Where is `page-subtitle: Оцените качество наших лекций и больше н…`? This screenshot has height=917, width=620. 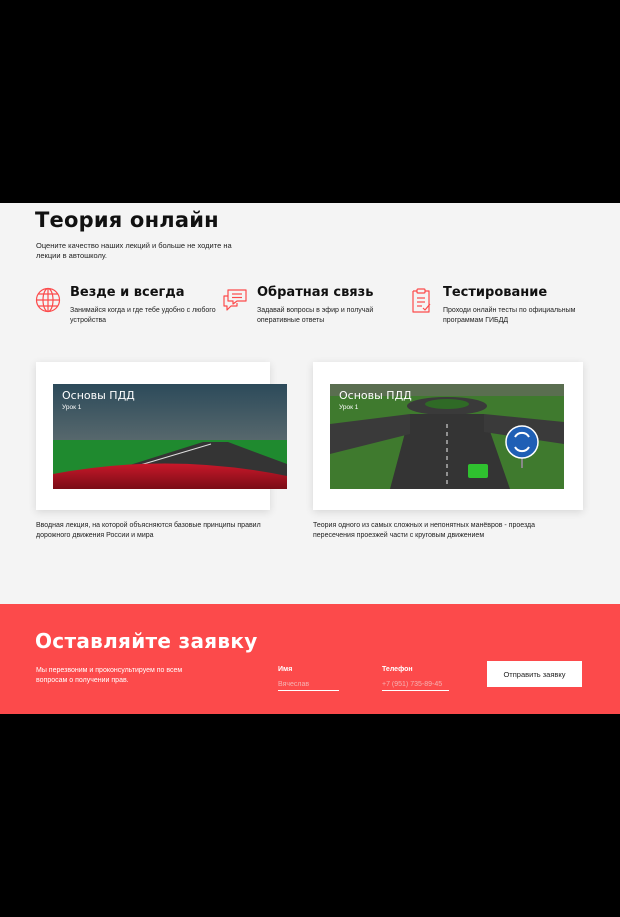 page-subtitle: Оцените качество наших лекций и больше н… is located at coordinates (134, 250).